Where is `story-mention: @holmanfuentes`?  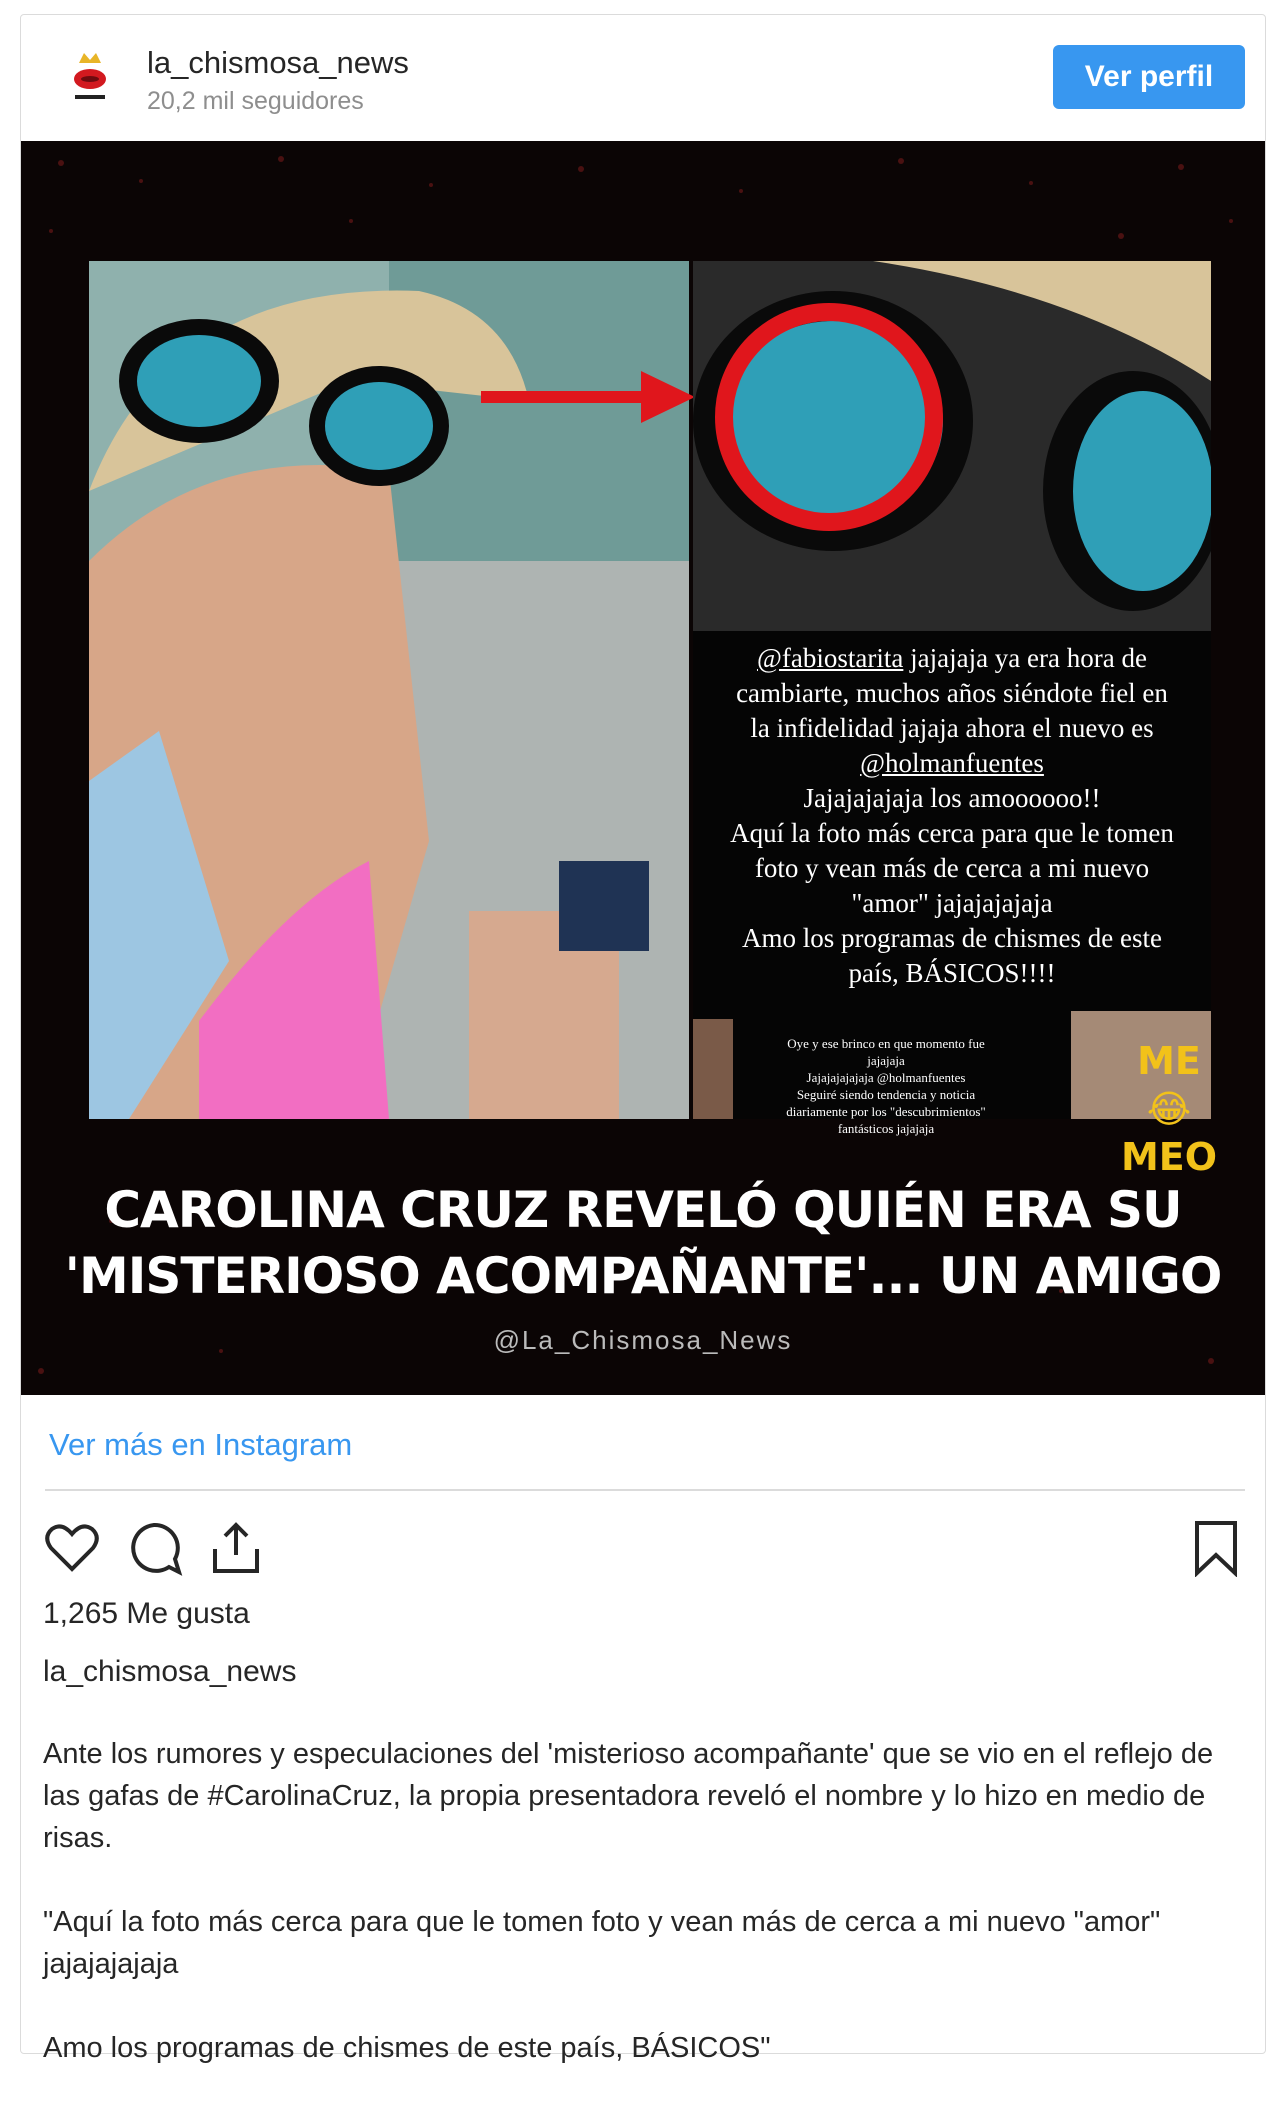
story-mention: @holmanfuentes is located at coordinates (952, 763).